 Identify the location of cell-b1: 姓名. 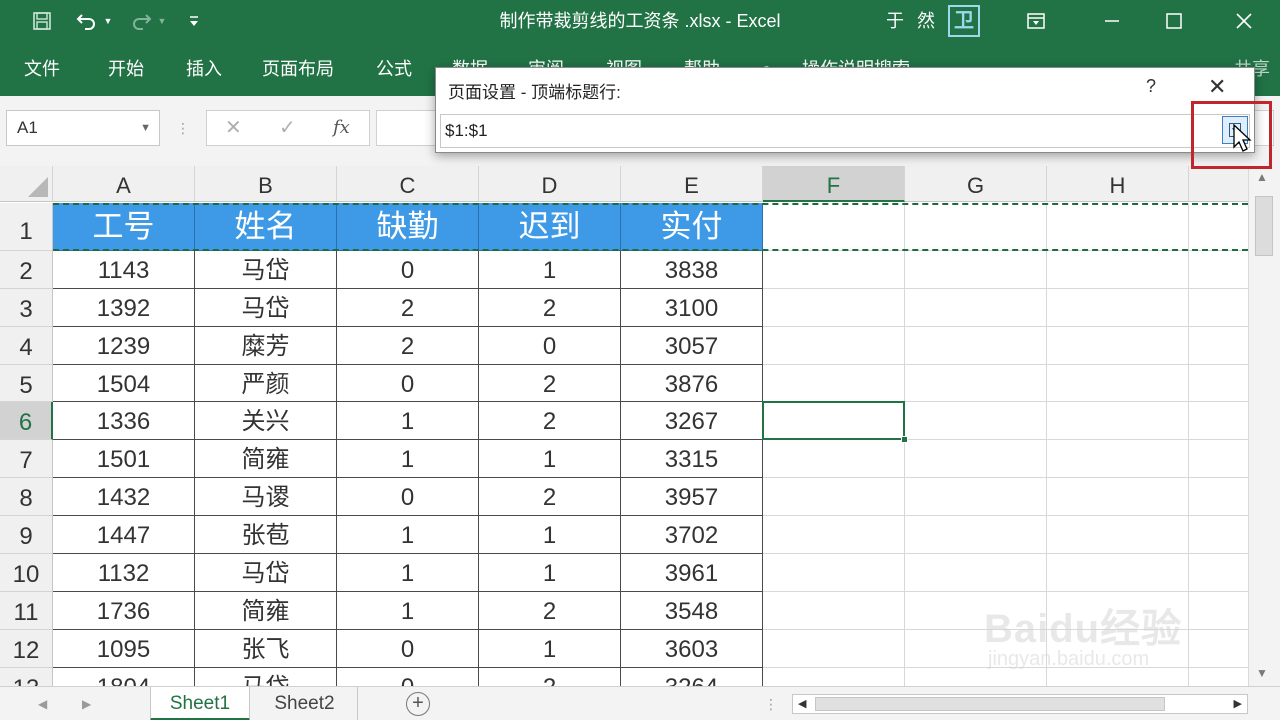
(266, 227).